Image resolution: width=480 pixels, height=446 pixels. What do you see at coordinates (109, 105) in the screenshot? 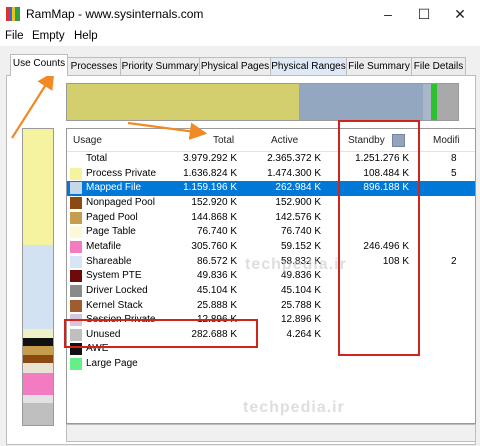
I see `annotation-arrows` at bounding box center [109, 105].